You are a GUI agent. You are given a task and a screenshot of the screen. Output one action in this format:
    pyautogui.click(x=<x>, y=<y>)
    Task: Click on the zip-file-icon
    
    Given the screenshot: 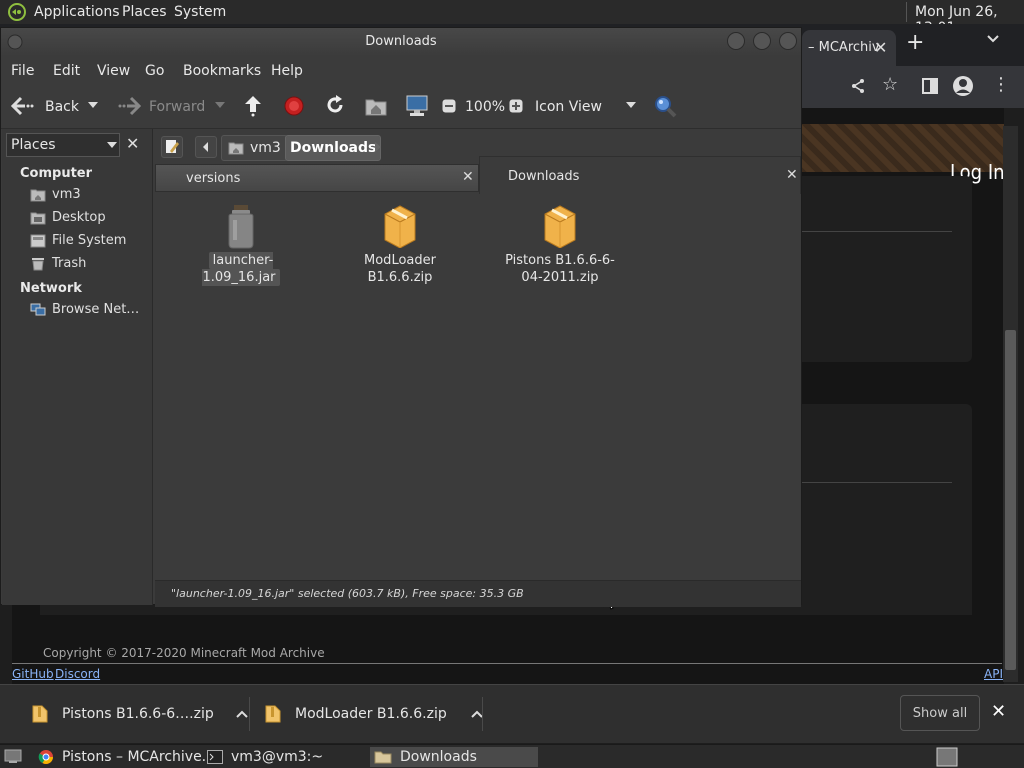 What is the action you would take?
    pyautogui.click(x=273, y=714)
    